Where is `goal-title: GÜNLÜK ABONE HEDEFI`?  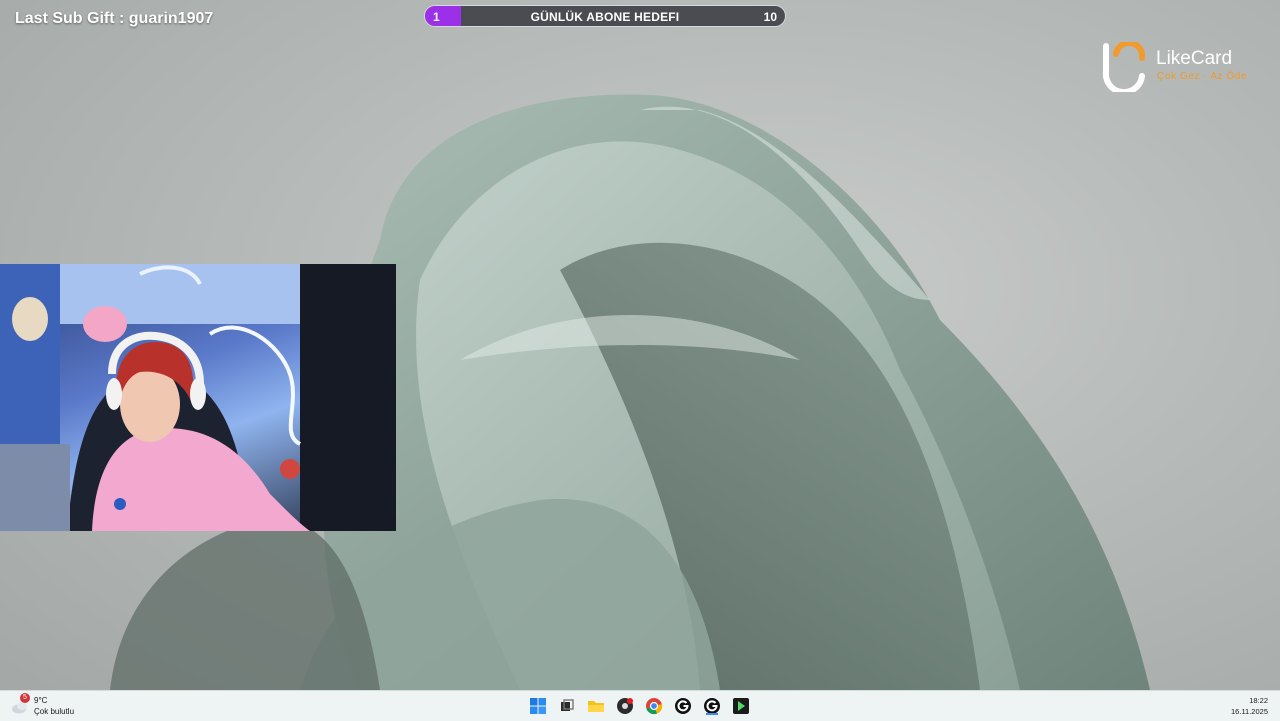 goal-title: GÜNLÜK ABONE HEDEFI is located at coordinates (605, 17).